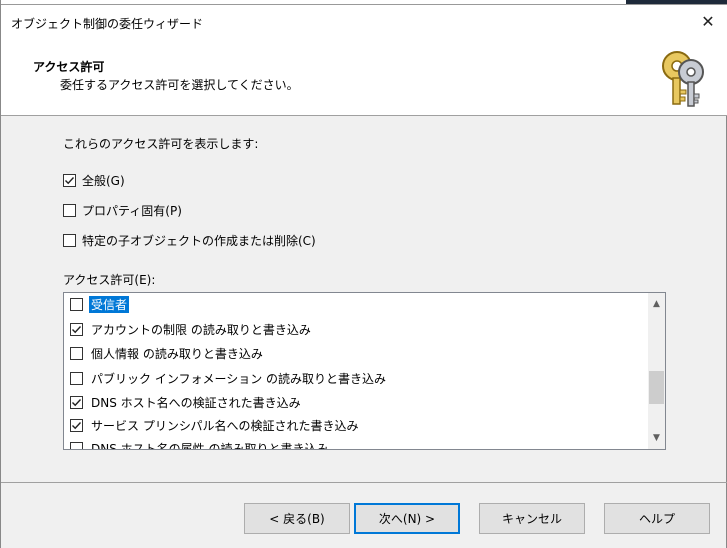 Image resolution: width=727 pixels, height=548 pixels. What do you see at coordinates (355, 329) in the screenshot?
I see `list-item: アカウントの制限 の読み取りと書き込み` at bounding box center [355, 329].